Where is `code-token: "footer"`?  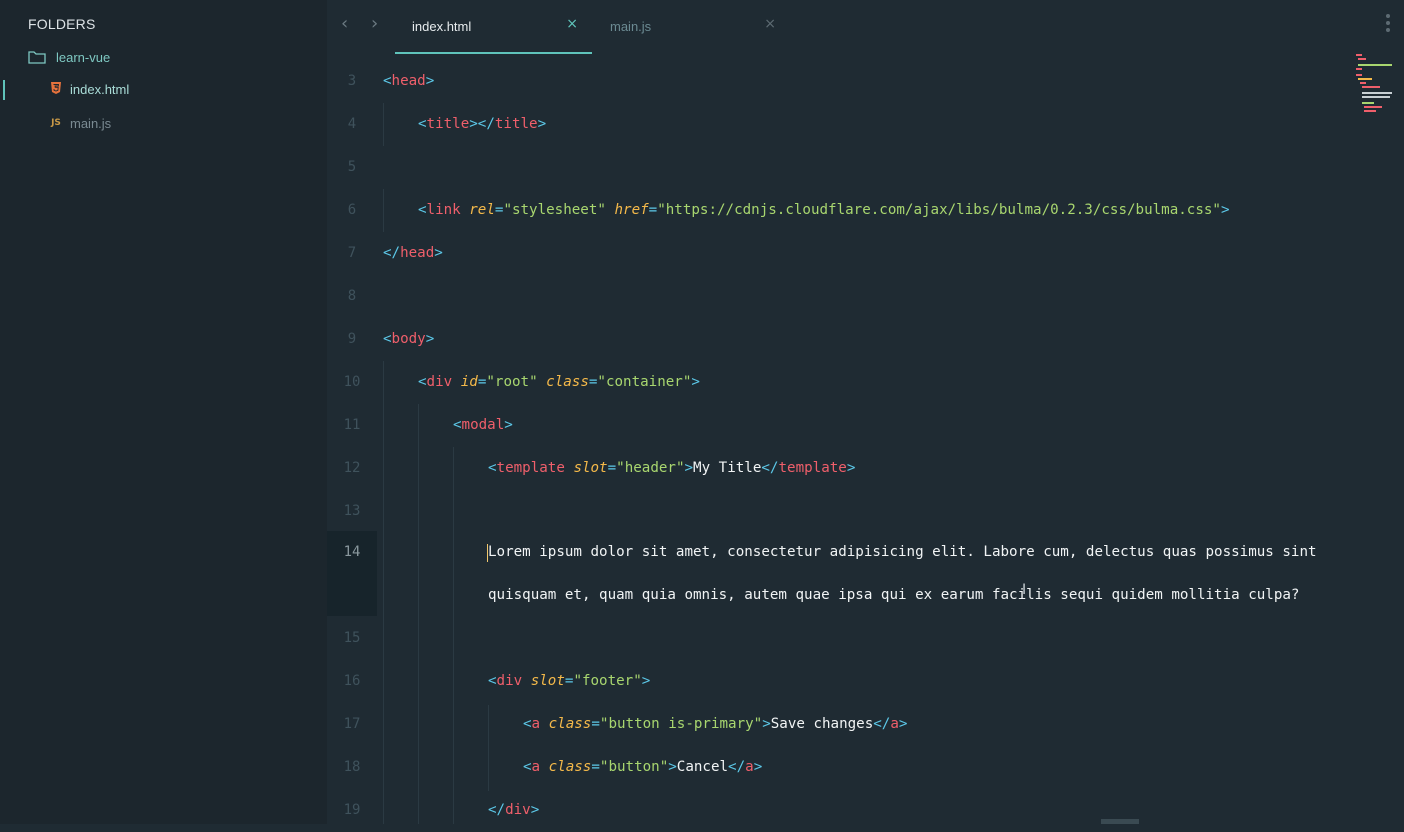 code-token: "footer" is located at coordinates (607, 681).